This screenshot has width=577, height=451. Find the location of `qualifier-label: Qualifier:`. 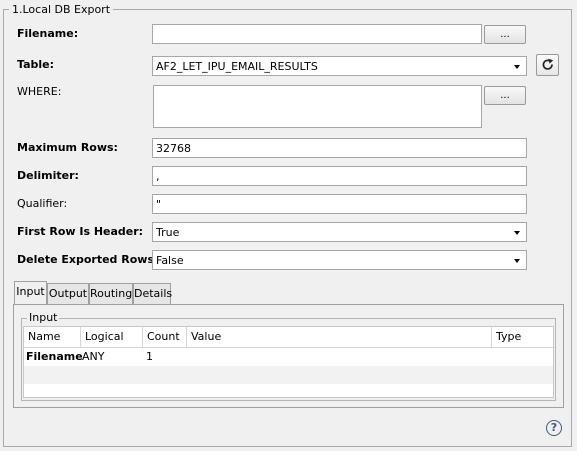

qualifier-label: Qualifier: is located at coordinates (42, 203).